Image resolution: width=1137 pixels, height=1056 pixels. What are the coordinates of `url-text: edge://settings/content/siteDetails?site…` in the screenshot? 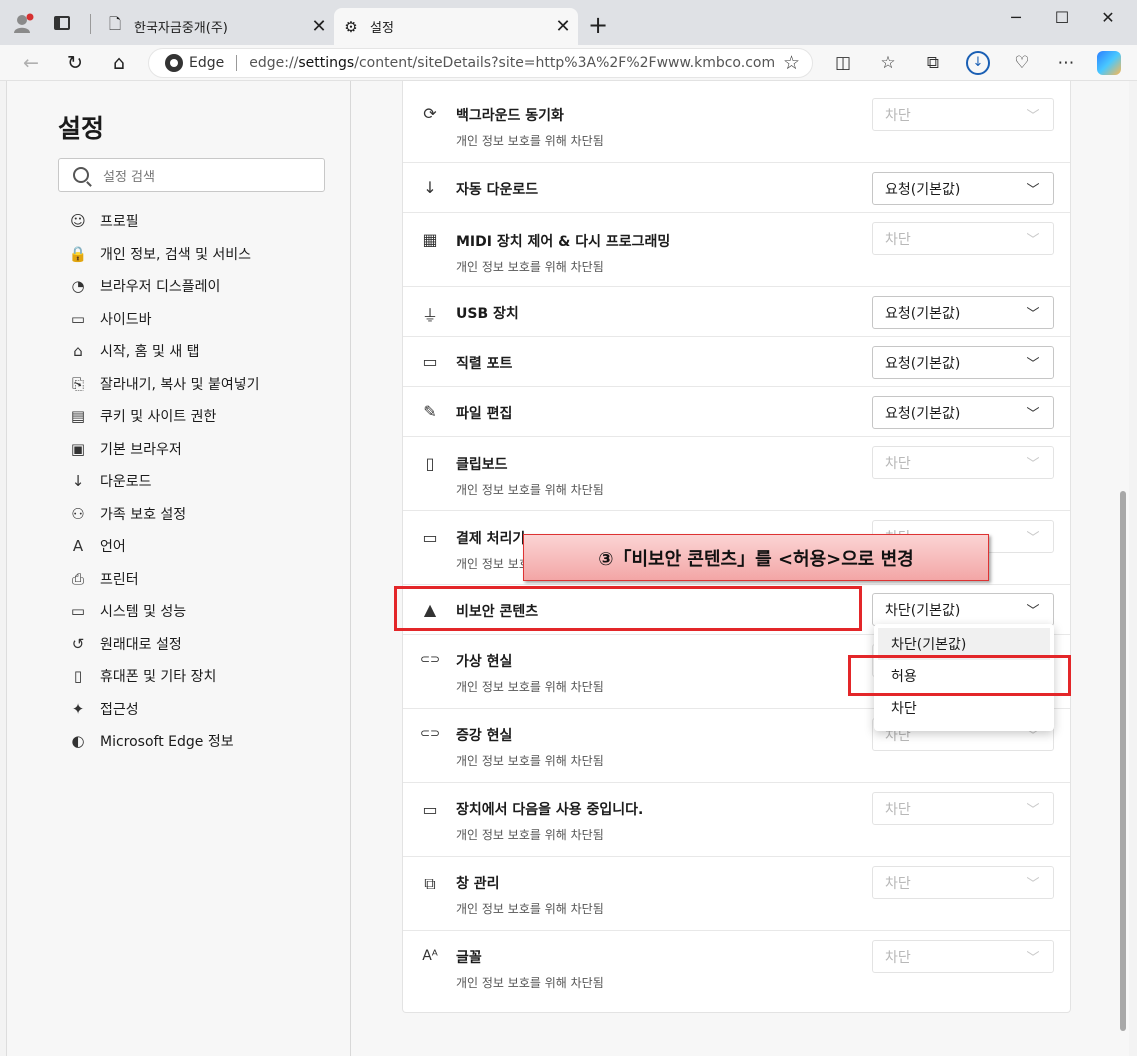 It's located at (512, 63).